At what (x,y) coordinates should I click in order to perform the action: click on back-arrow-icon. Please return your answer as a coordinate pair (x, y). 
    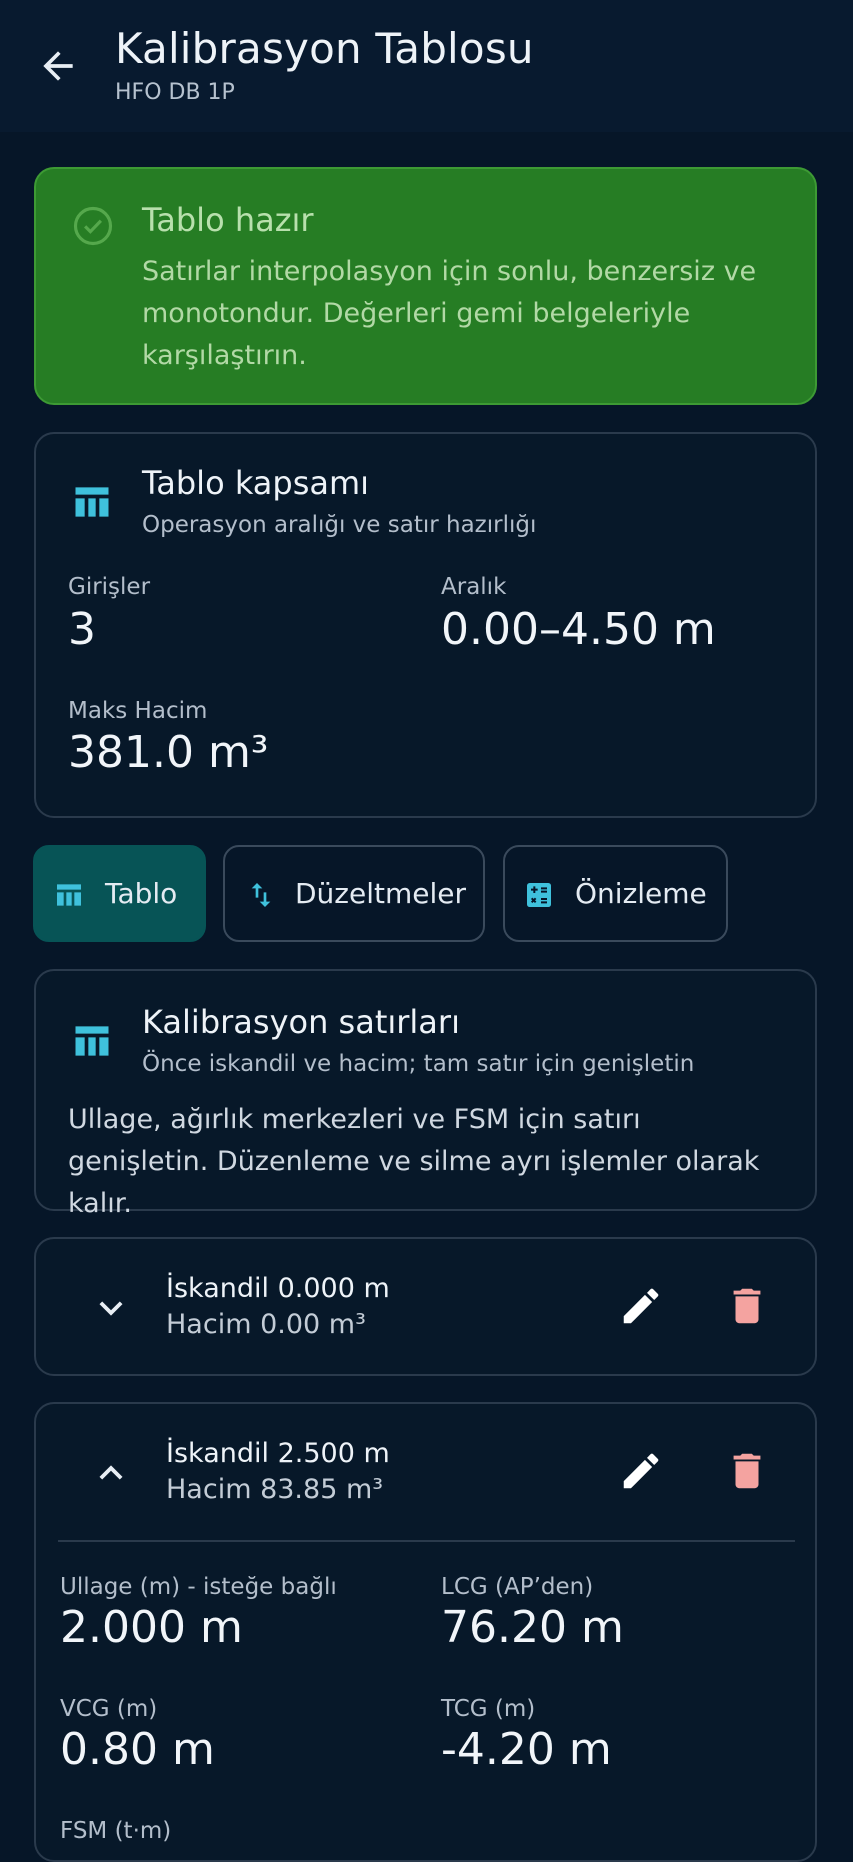
    Looking at the image, I should click on (58, 66).